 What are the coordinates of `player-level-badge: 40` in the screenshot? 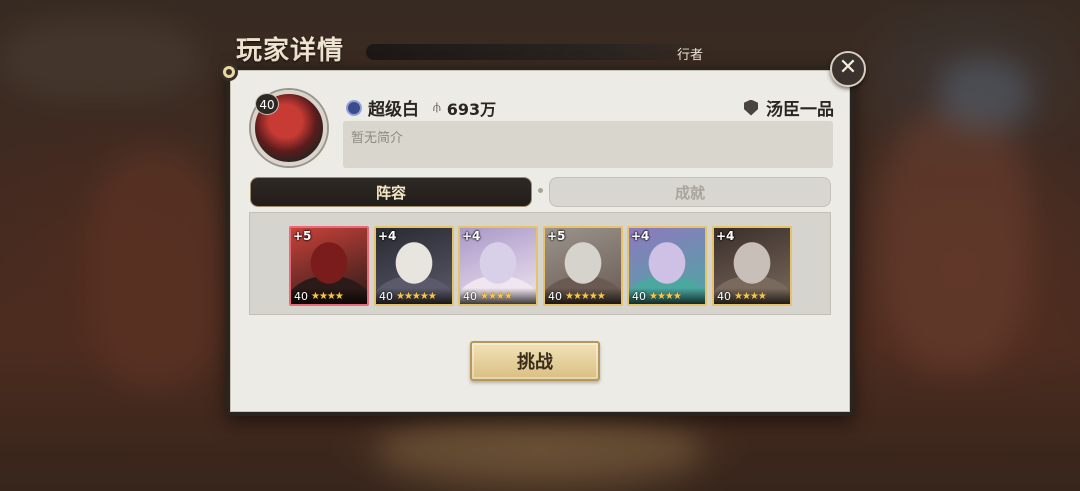 It's located at (267, 104).